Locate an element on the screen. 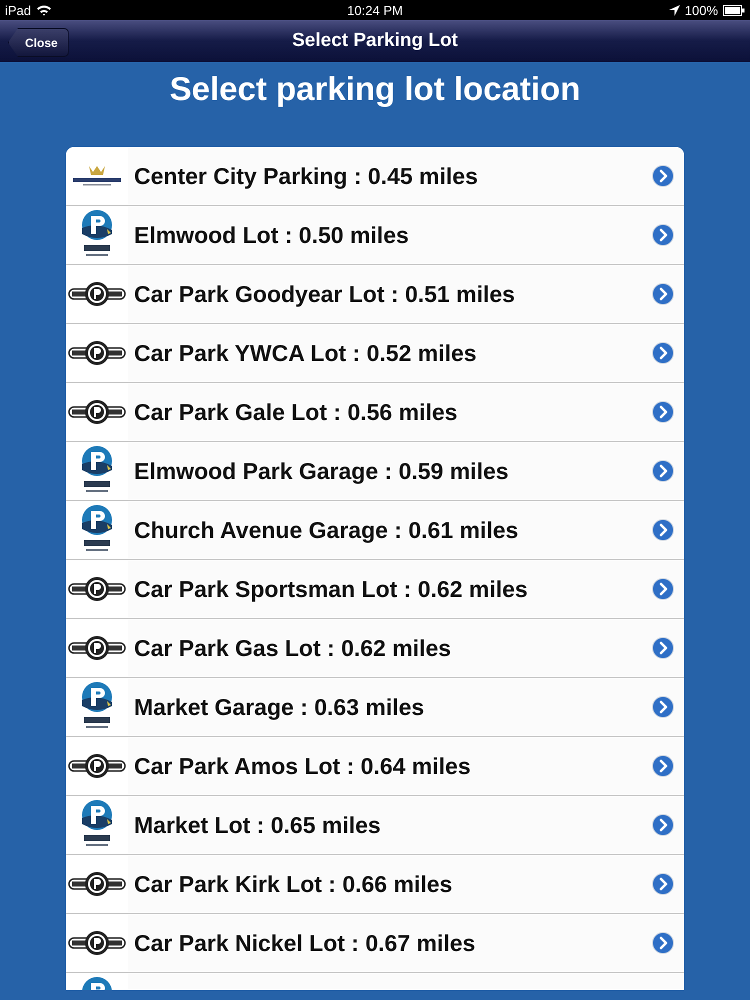 This screenshot has height=1000, width=750. location-arrow-icon is located at coordinates (674, 10).